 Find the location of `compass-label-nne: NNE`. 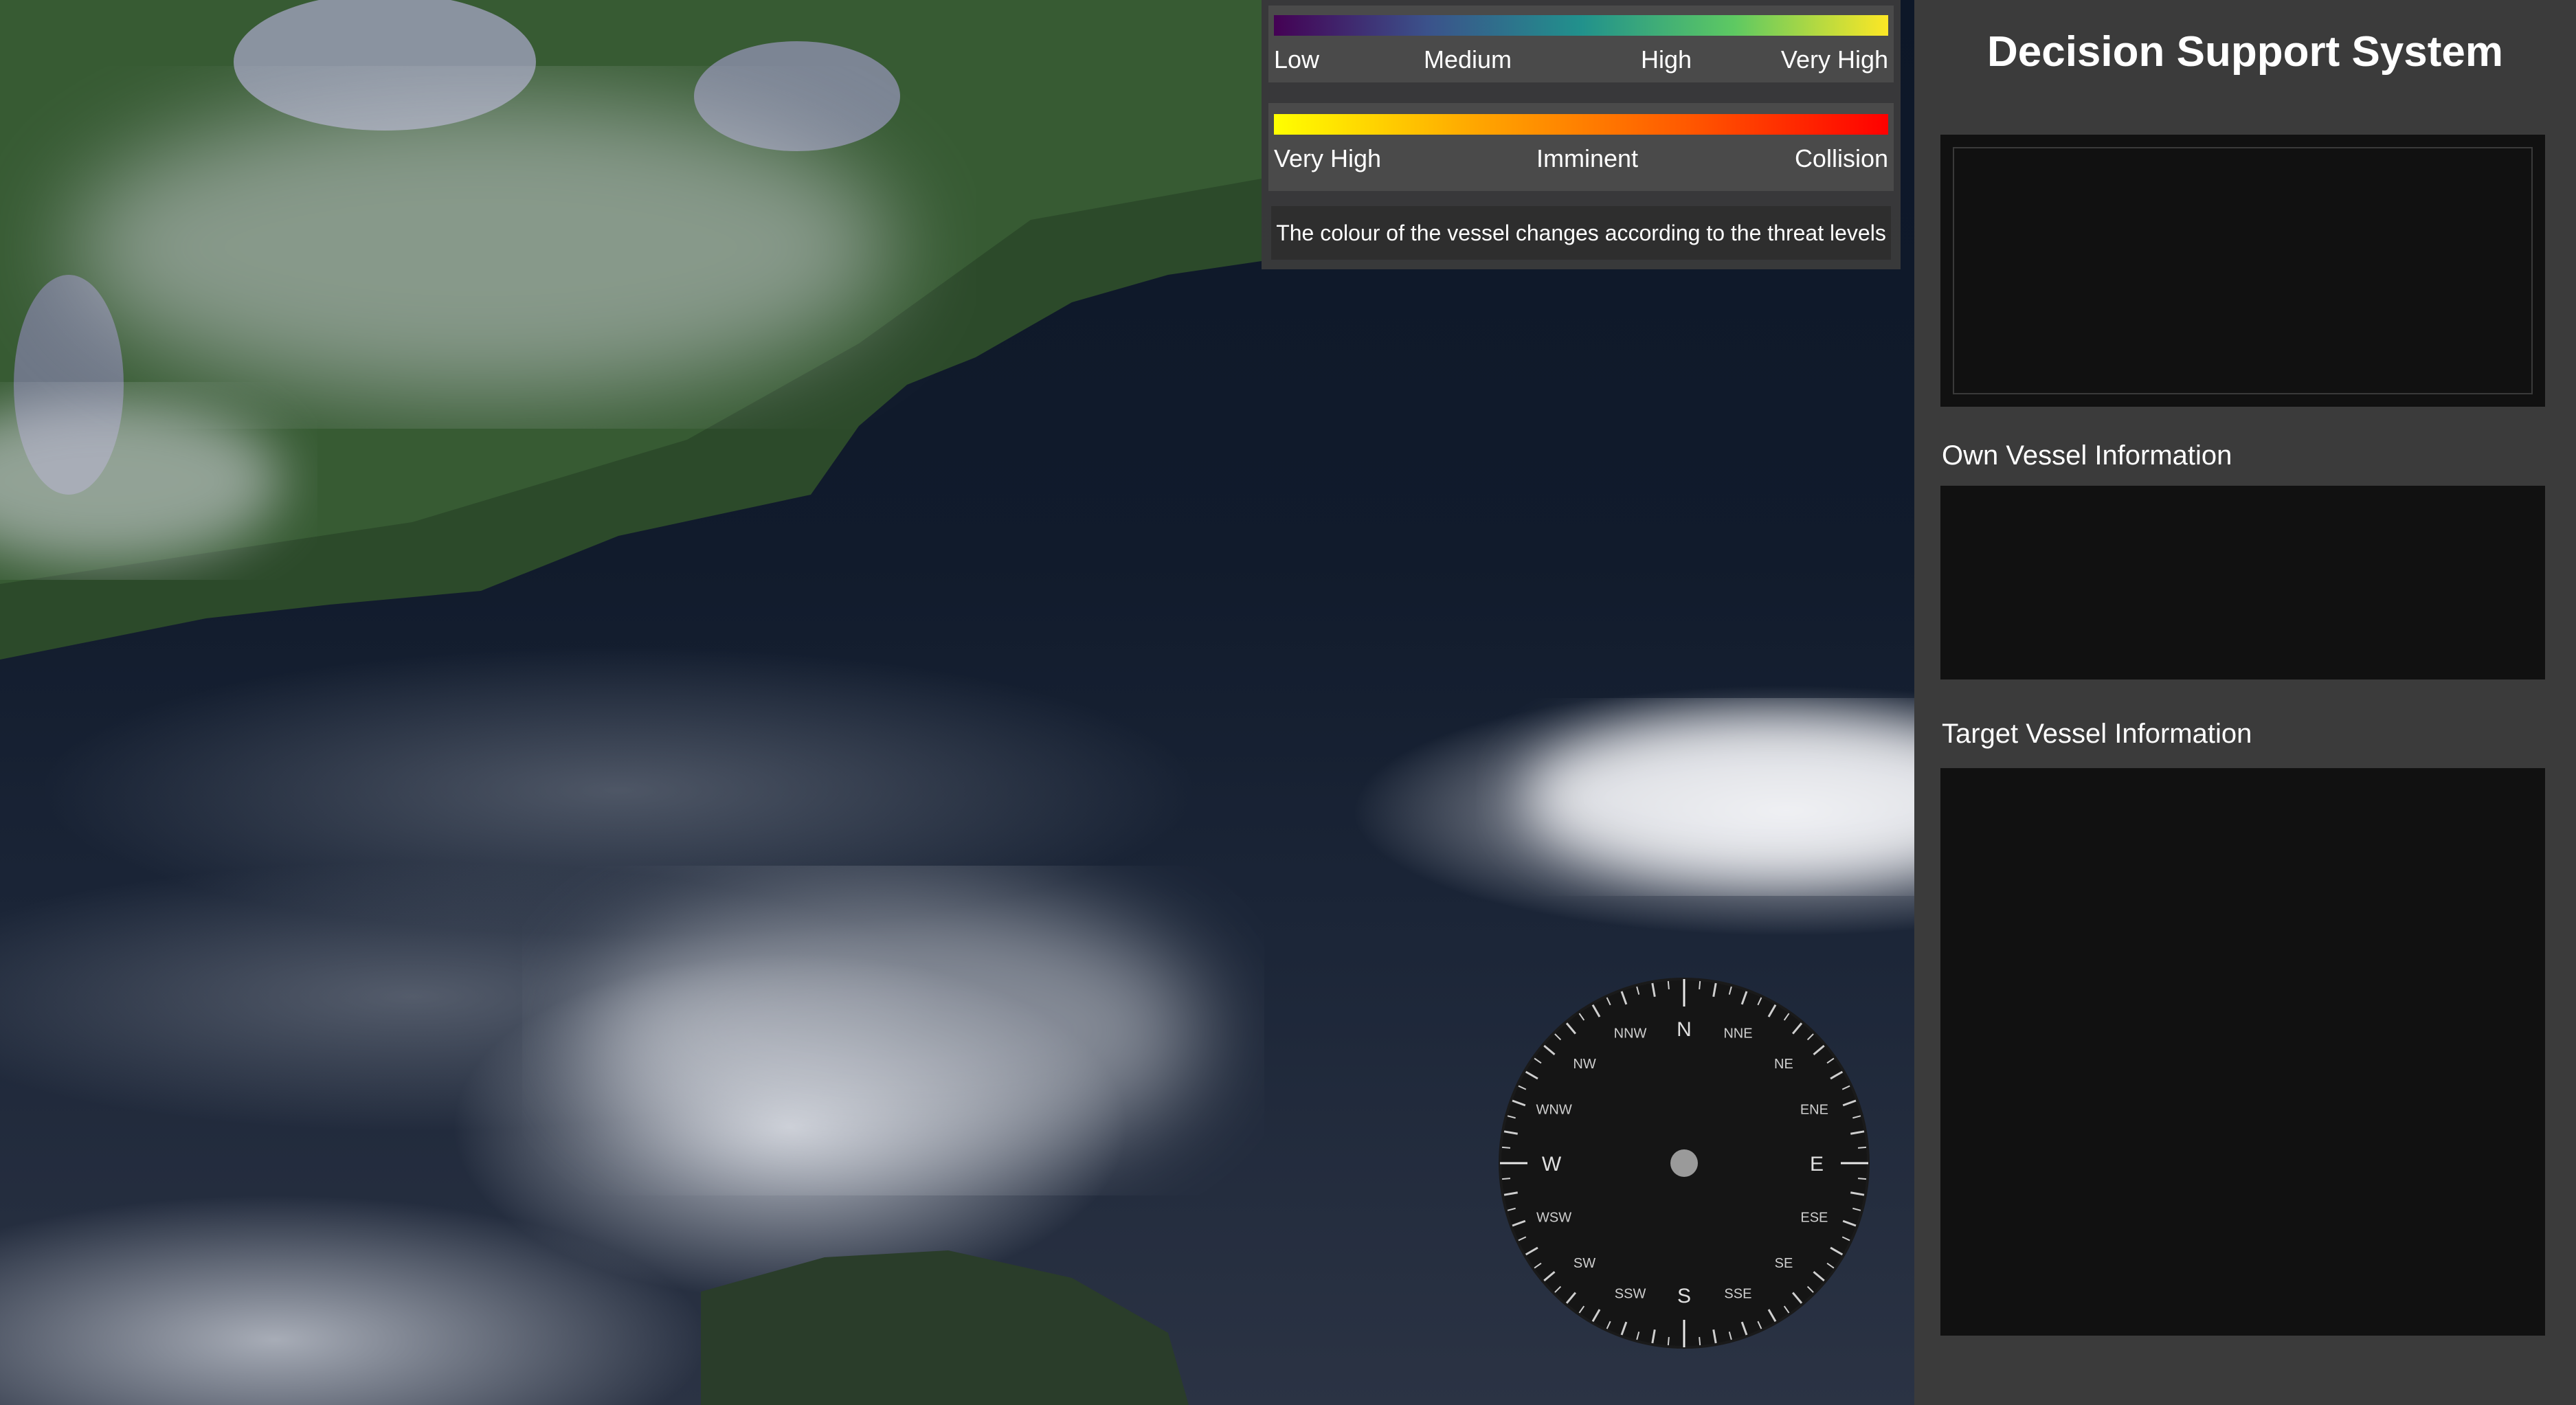

compass-label-nne: NNE is located at coordinates (1738, 1034).